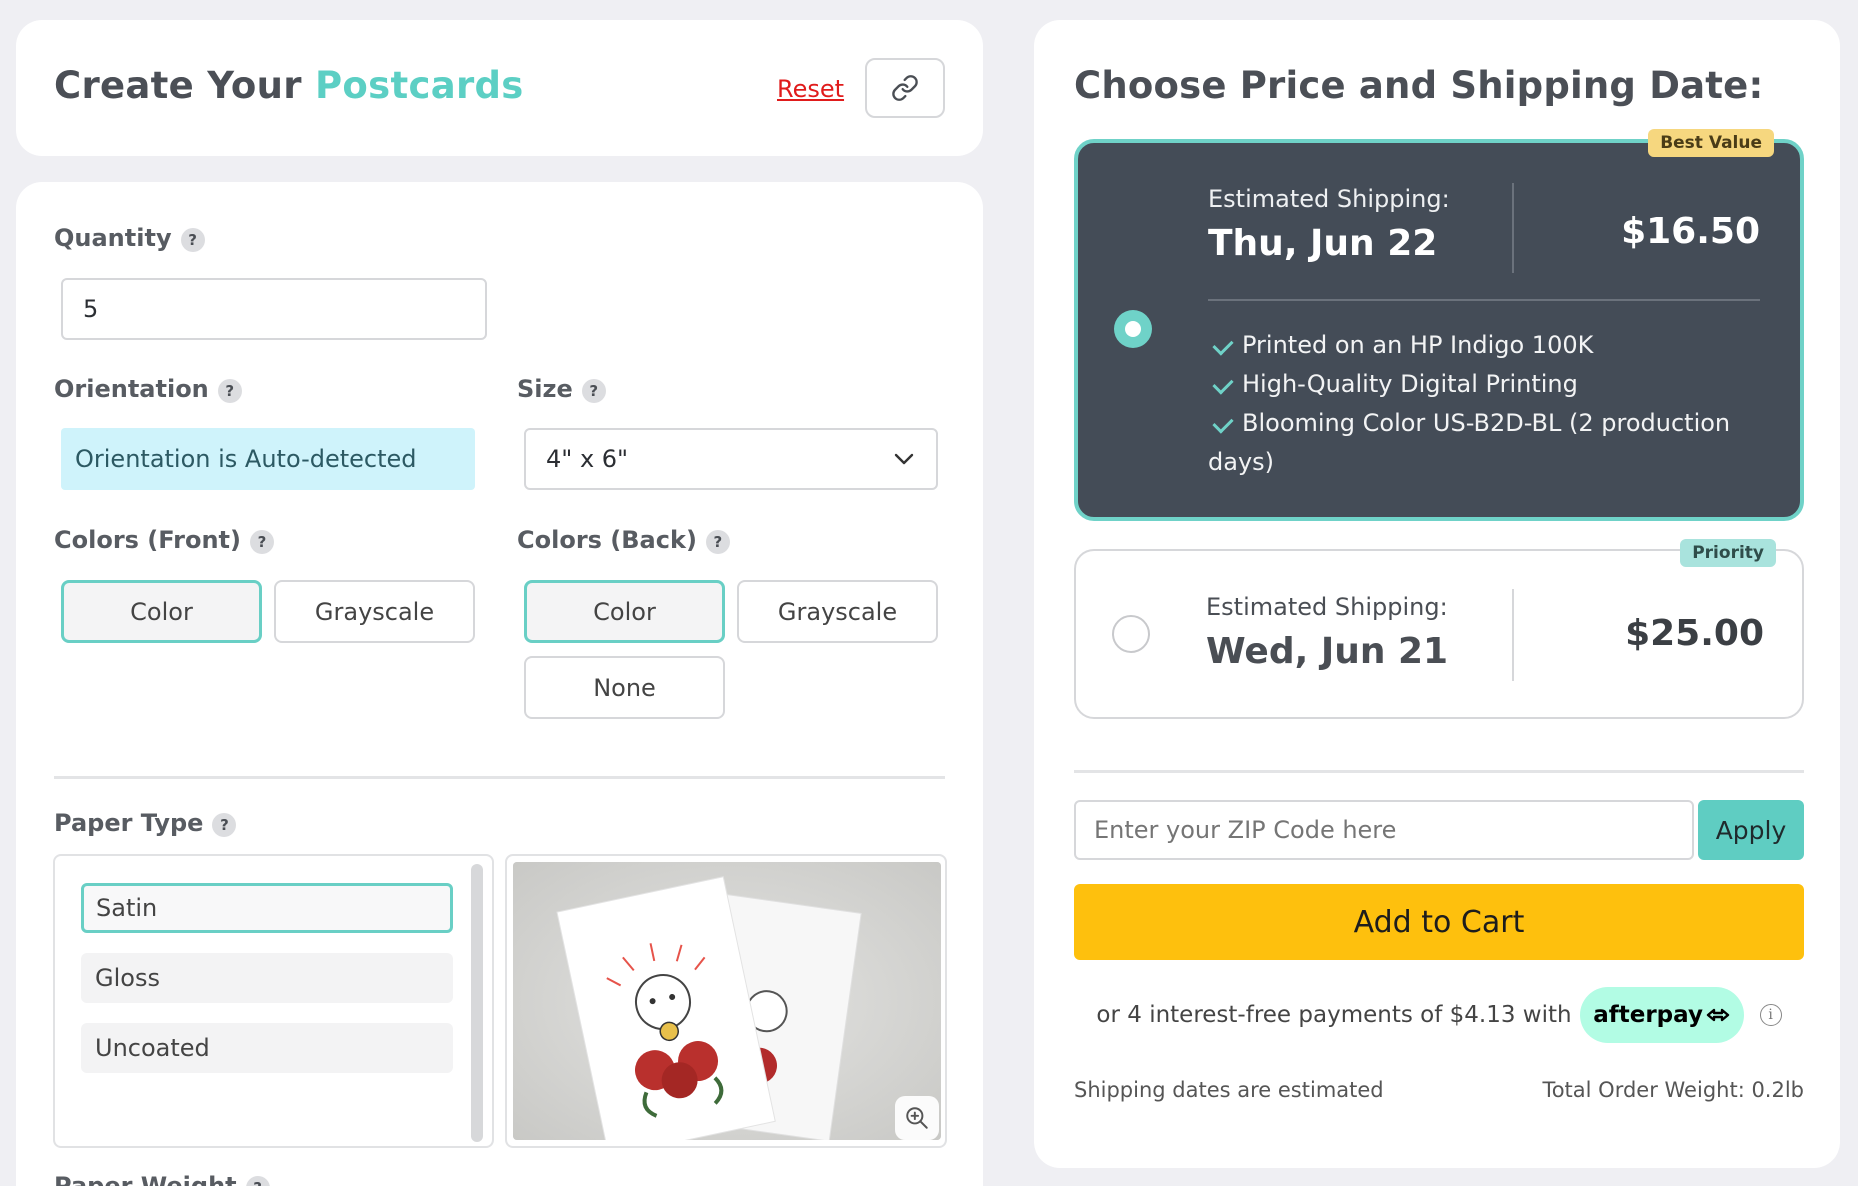 The height and width of the screenshot is (1186, 1858). Describe the element at coordinates (837, 611) in the screenshot. I see `colors-back-grayscale-button: Grayscale` at that location.